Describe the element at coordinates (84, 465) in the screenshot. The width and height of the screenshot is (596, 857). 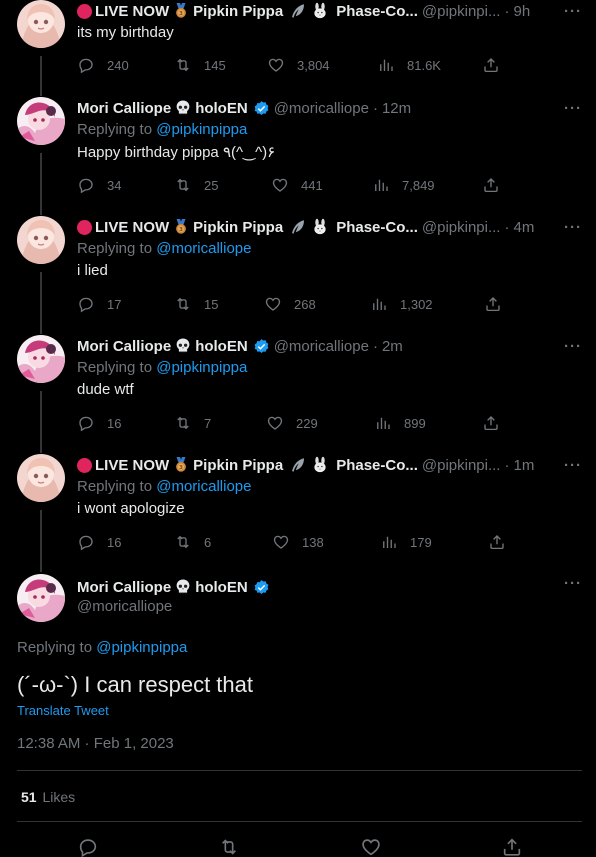
I see `live-dot-icon` at that location.